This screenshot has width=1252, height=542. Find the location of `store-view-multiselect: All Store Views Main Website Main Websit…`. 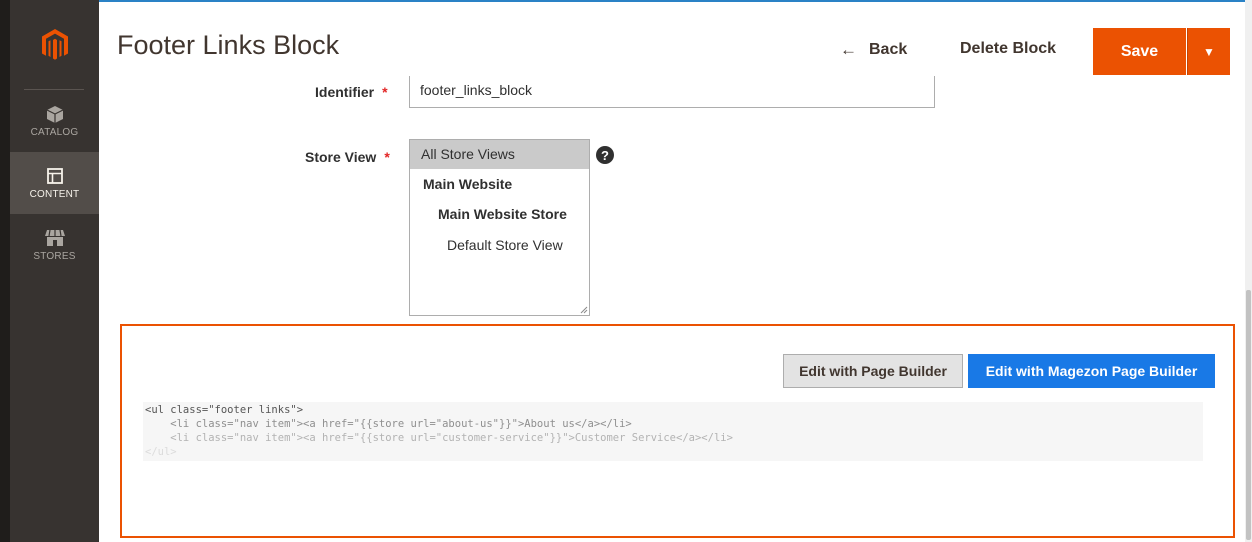

store-view-multiselect: All Store Views Main Website Main Websit… is located at coordinates (499, 227).